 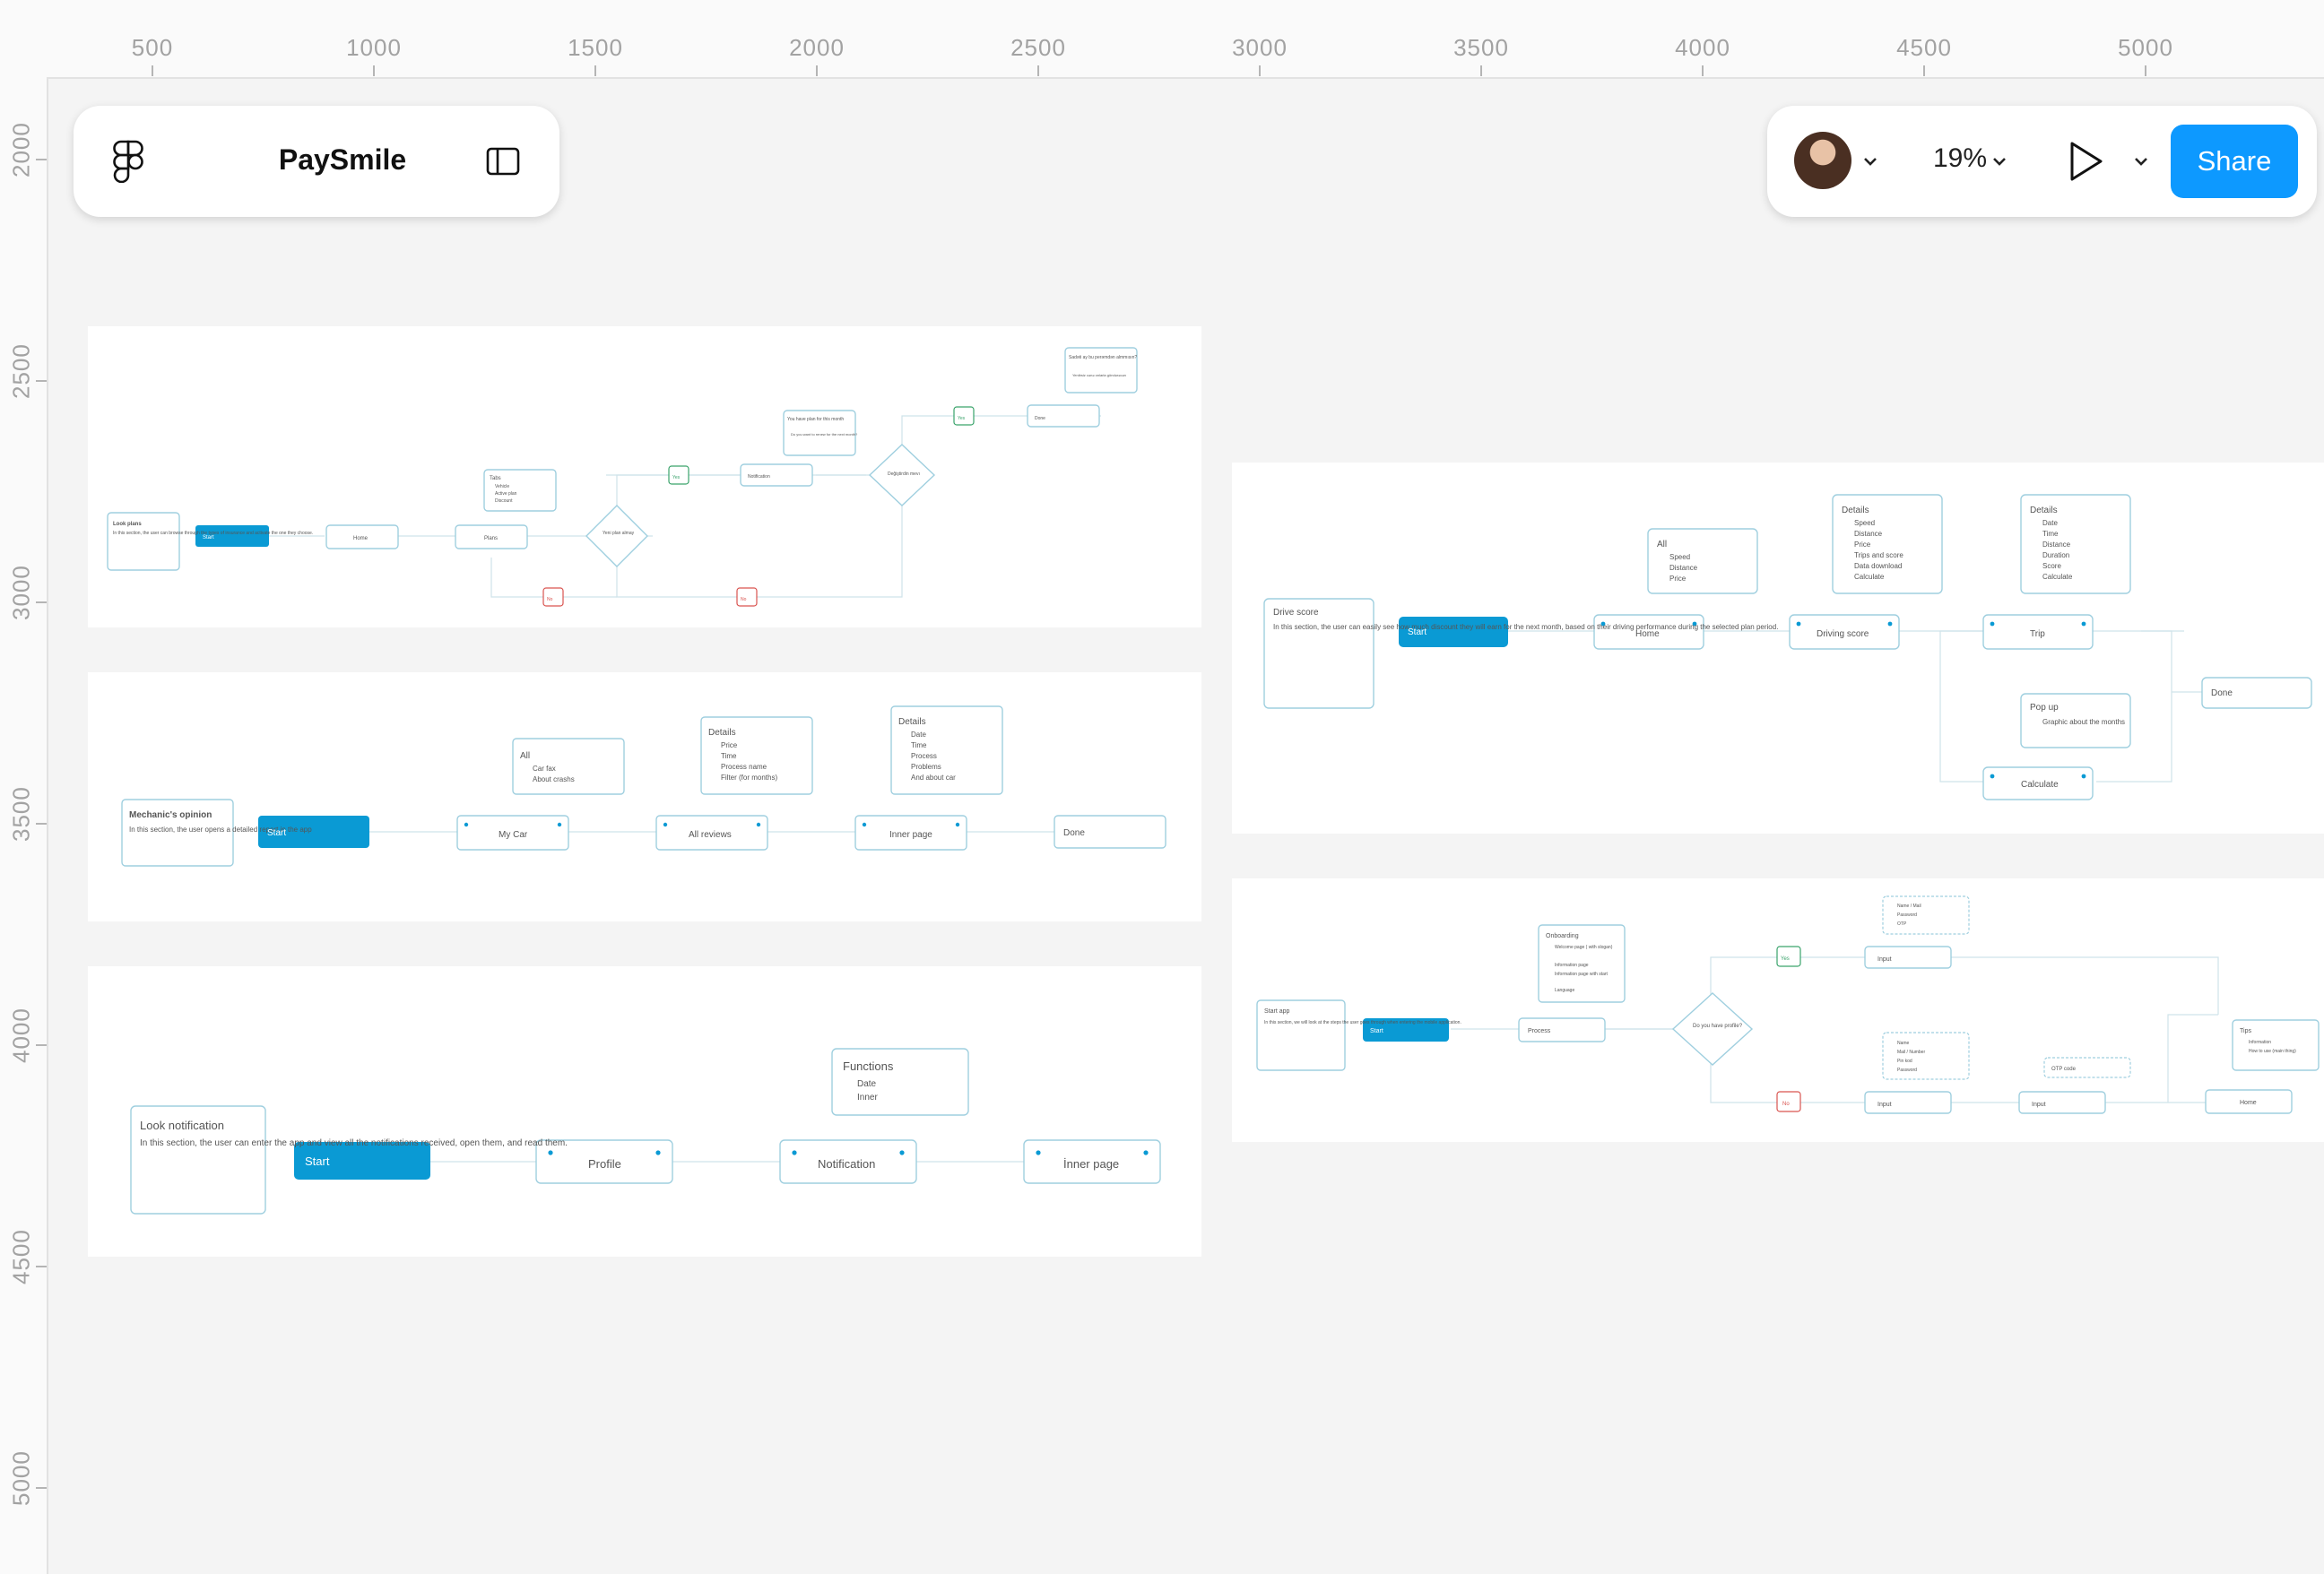 I want to click on plans-notification: Notification, so click(x=759, y=477).